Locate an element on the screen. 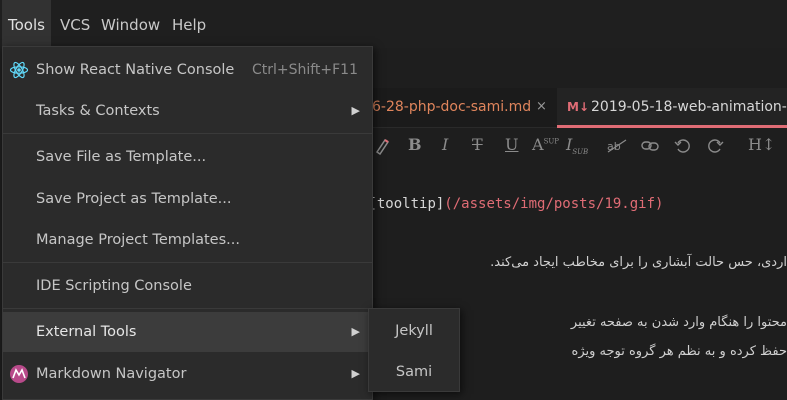 The width and height of the screenshot is (787, 400). tab-web-animation: M↓ 2019-05-18-web-animation-ti is located at coordinates (672, 108).